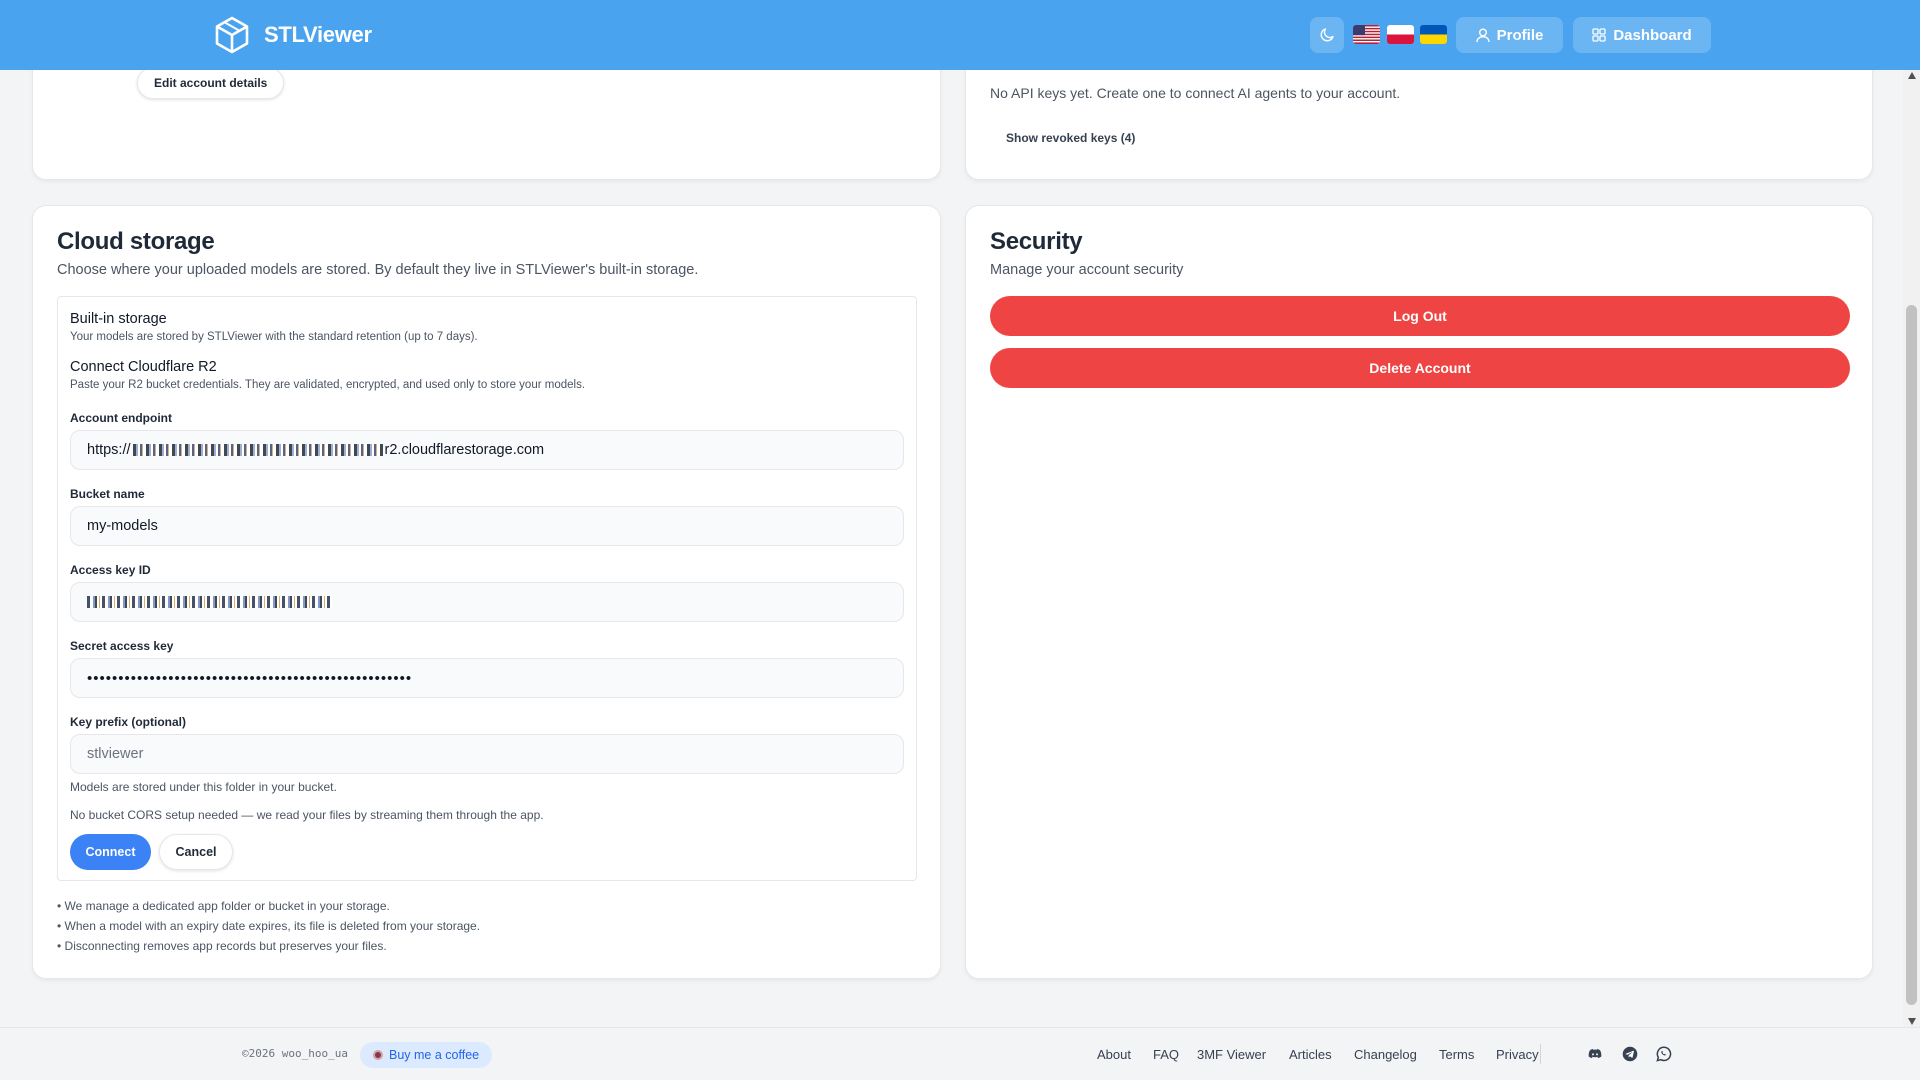 This screenshot has height=1080, width=1920. Describe the element at coordinates (115, 754) in the screenshot. I see `prefix-placeholder: stlviewer` at that location.